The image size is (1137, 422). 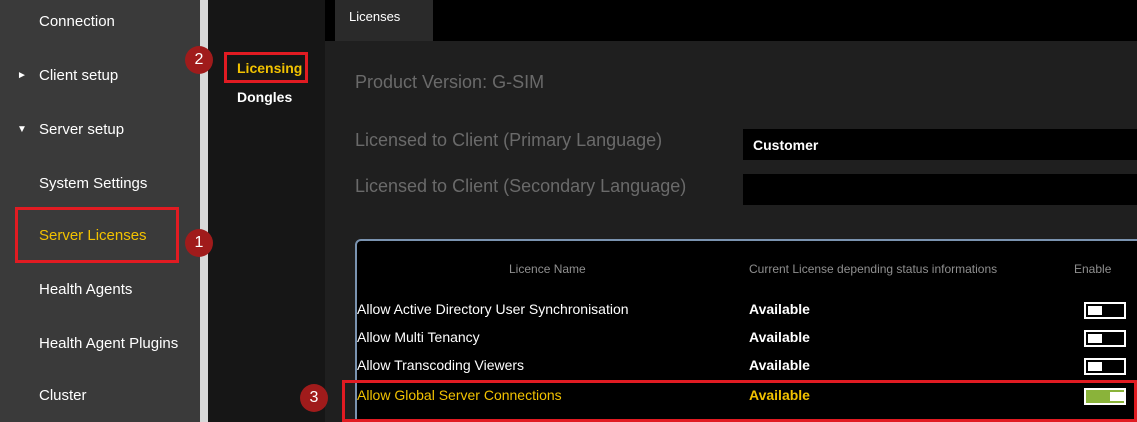 I want to click on sidebar-item-server-setup: ▼ Server setup, so click(x=100, y=129).